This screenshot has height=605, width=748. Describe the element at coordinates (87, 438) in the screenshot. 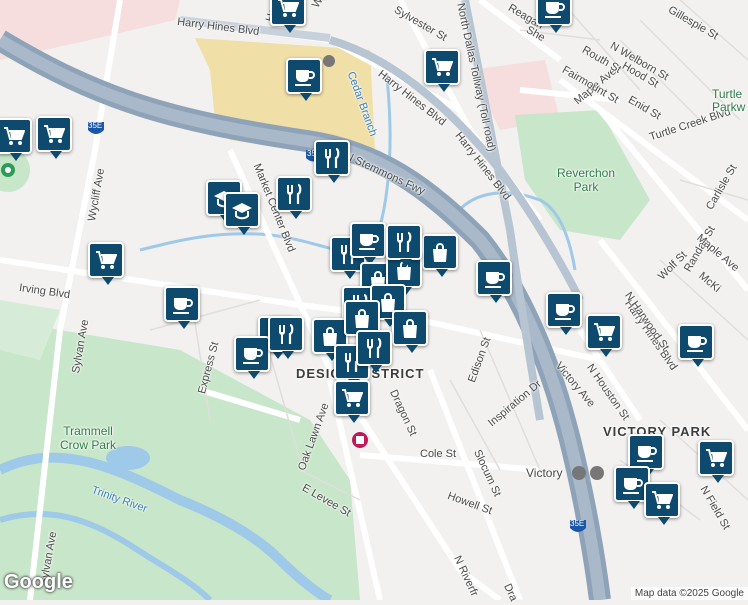

I see `label-trammell-crow: Trammell Crow Park` at that location.